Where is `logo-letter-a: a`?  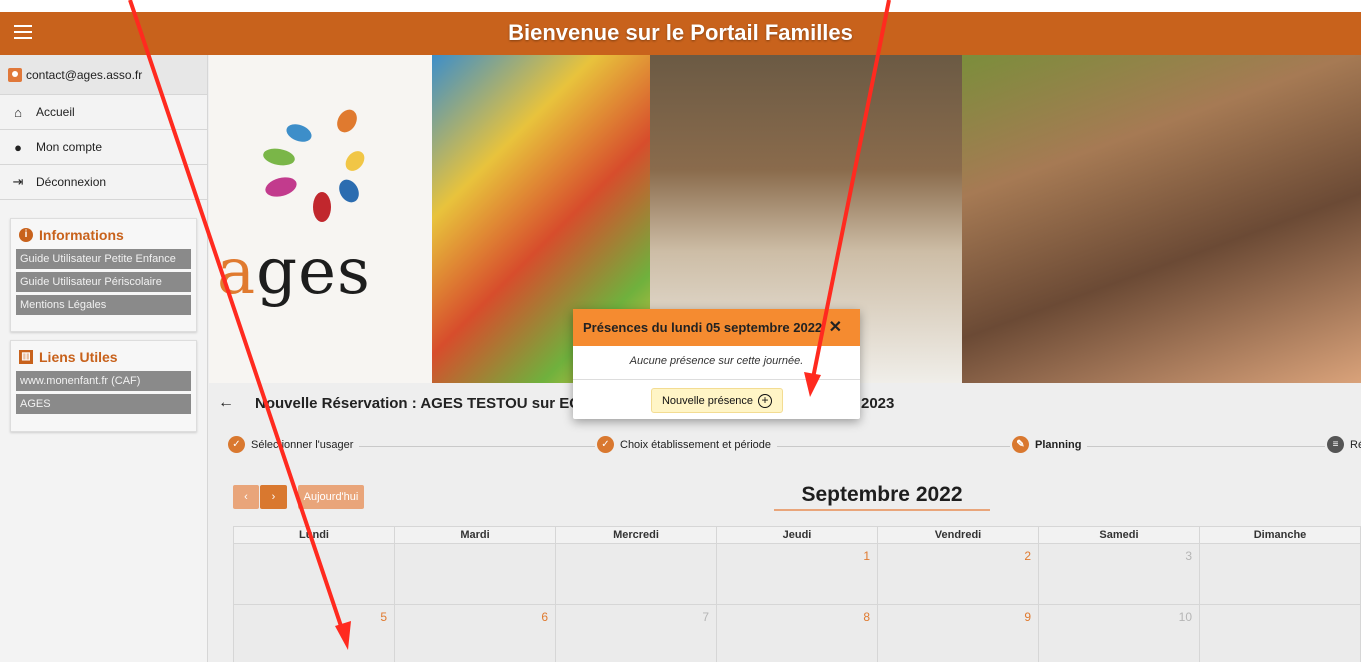 logo-letter-a: a is located at coordinates (237, 272).